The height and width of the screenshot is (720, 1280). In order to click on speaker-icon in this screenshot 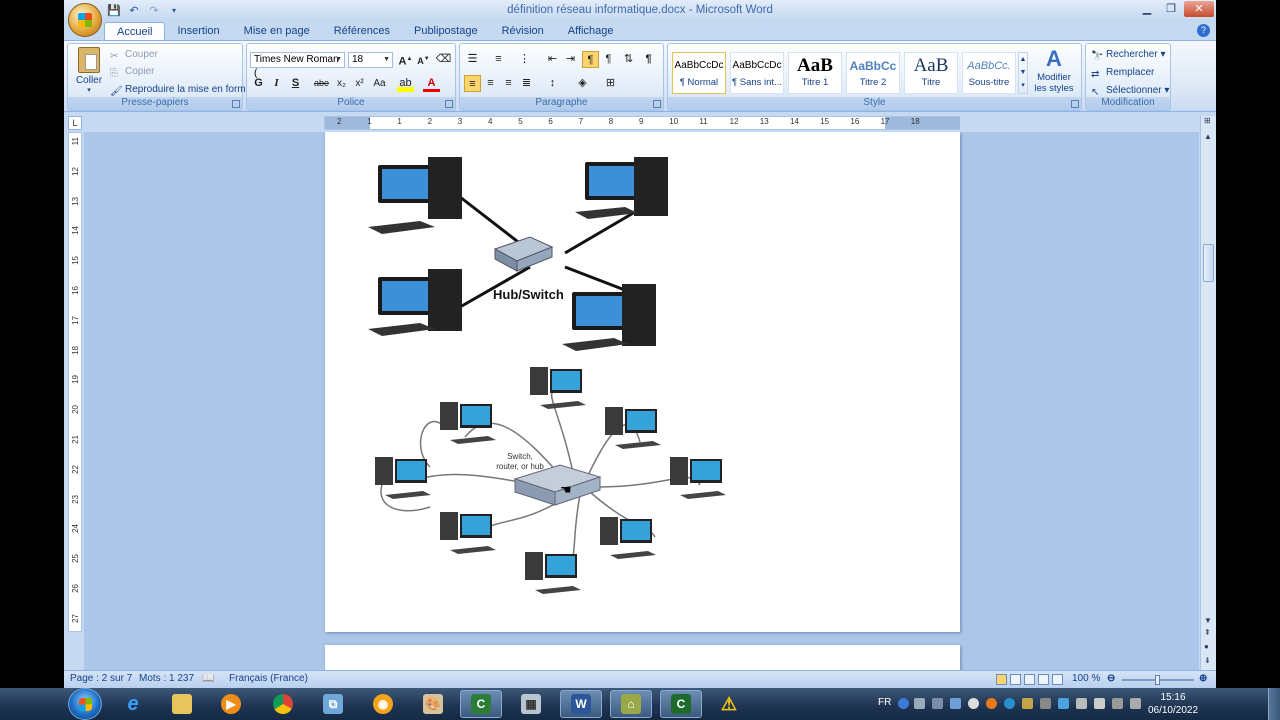, I will do `click(1099, 703)`.